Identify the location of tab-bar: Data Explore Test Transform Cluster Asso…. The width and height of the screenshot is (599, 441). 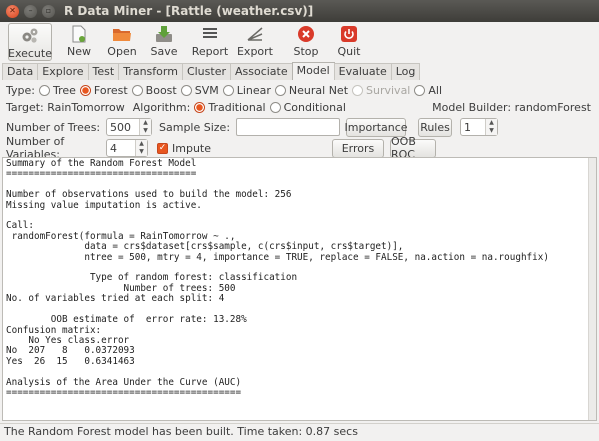
(299, 71).